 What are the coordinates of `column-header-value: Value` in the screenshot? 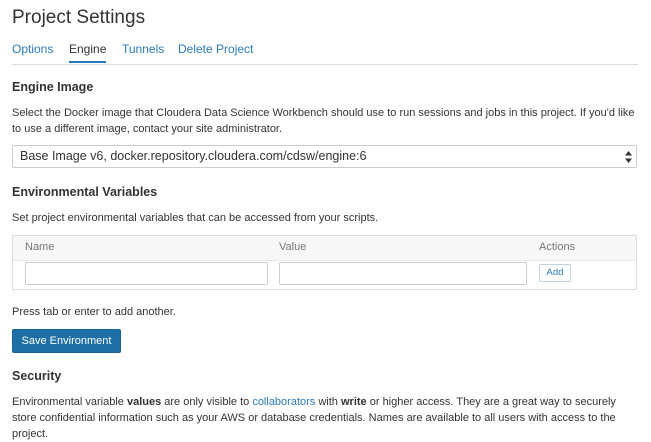 It's located at (293, 247).